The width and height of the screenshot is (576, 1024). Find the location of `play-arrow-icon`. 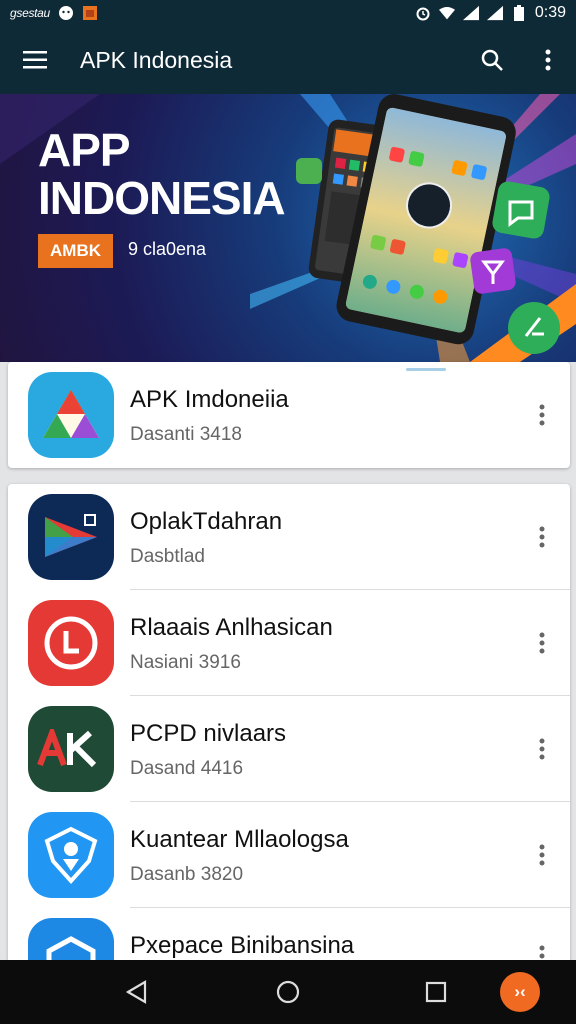

play-arrow-icon is located at coordinates (71, 537).